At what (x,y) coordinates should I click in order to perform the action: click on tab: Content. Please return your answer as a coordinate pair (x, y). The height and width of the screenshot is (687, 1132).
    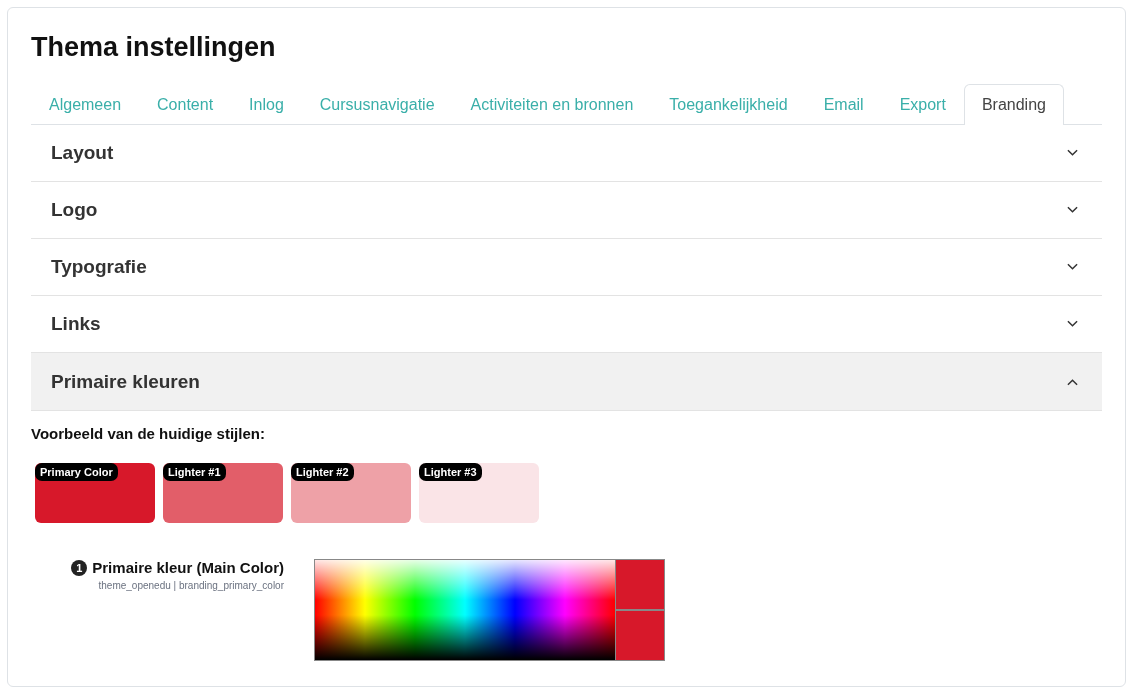
    Looking at the image, I should click on (185, 104).